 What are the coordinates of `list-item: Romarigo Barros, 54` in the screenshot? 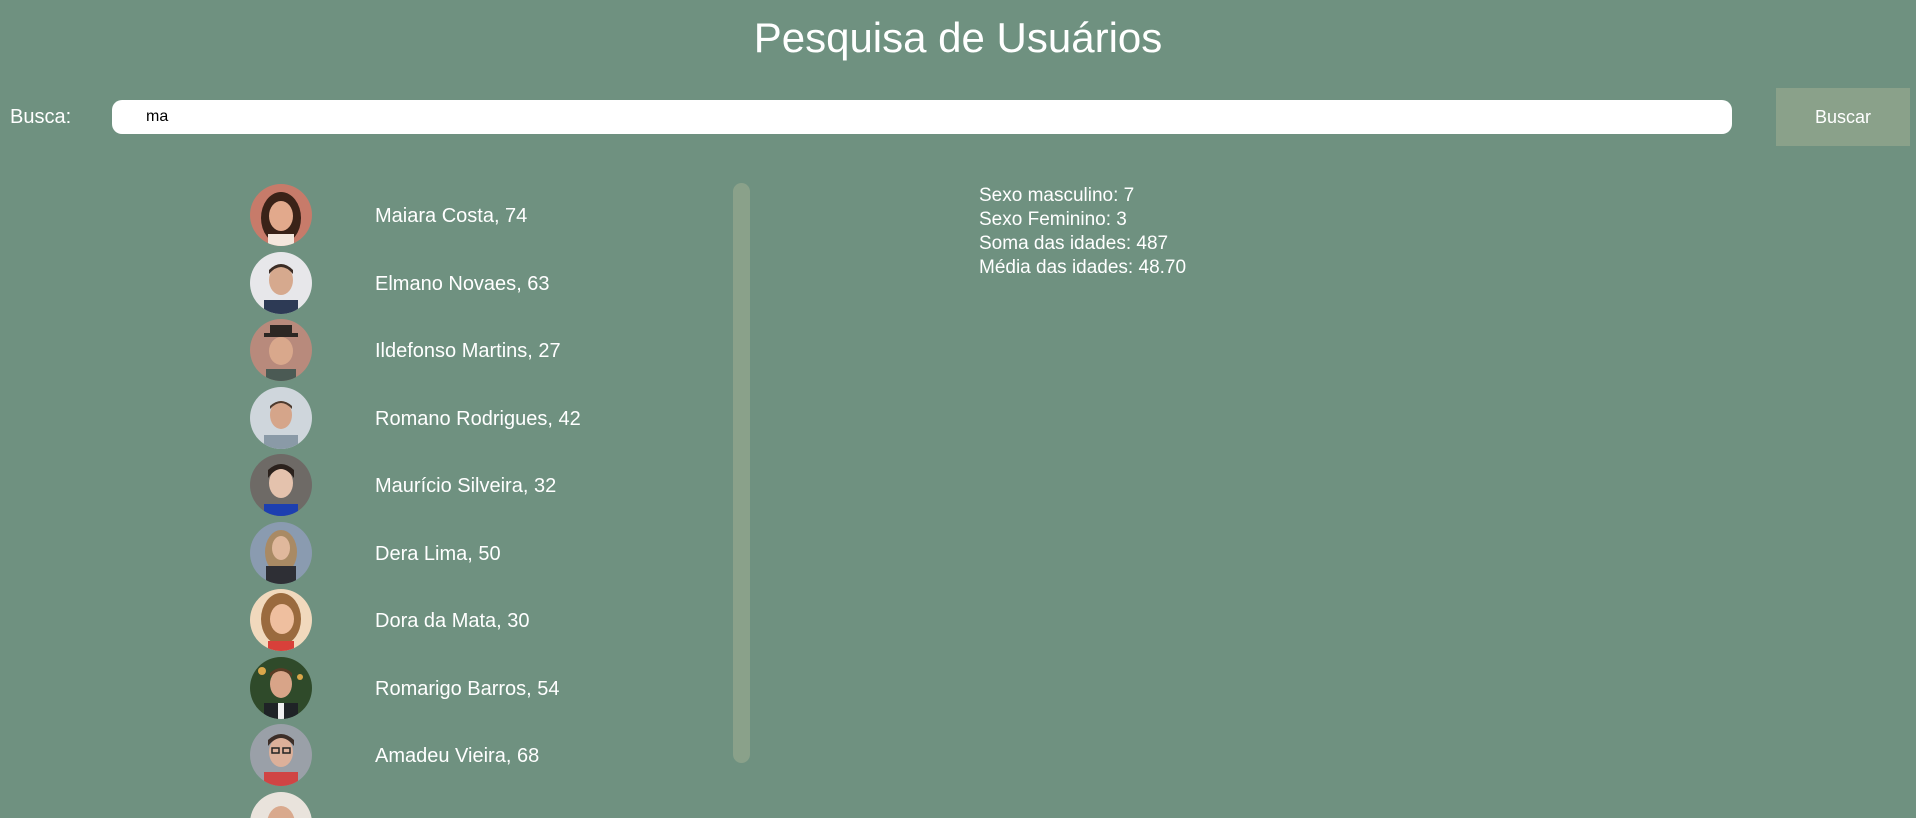 It's located at (500, 689).